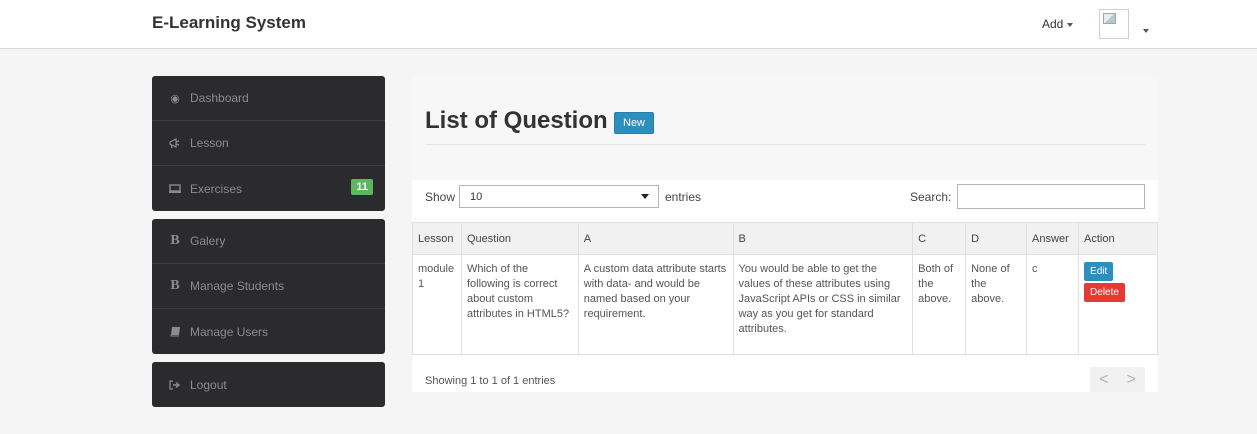  Describe the element at coordinates (634, 123) in the screenshot. I see `new-question-button: New` at that location.